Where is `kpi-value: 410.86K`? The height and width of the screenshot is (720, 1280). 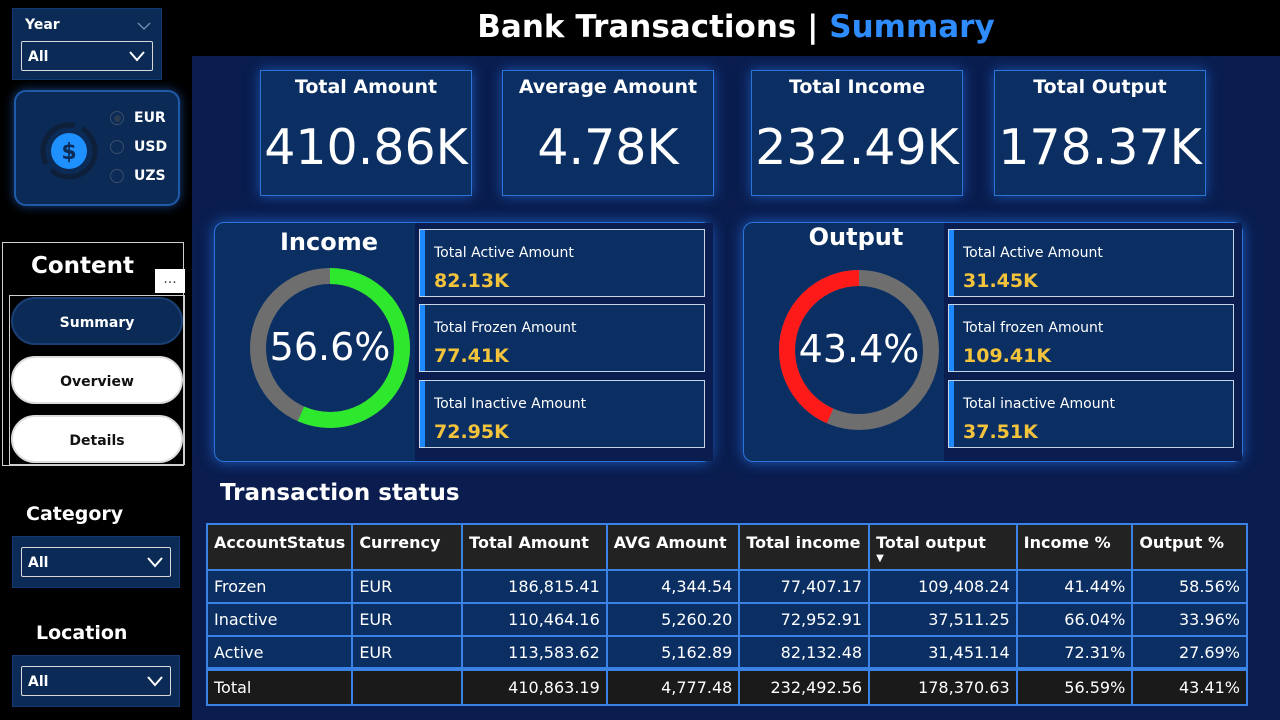 kpi-value: 410.86K is located at coordinates (366, 147).